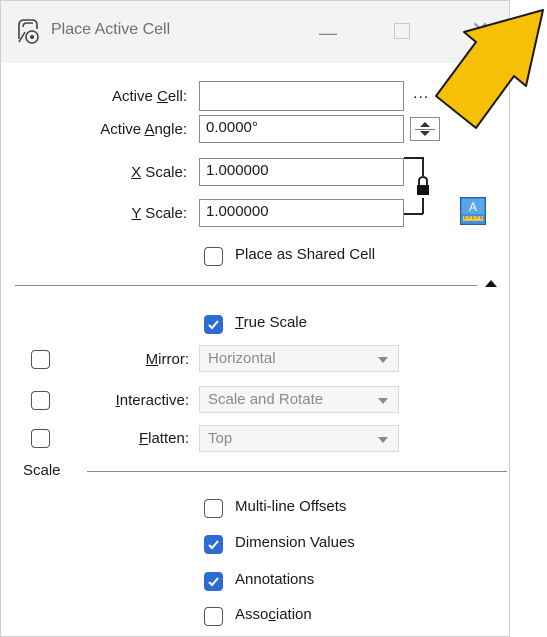 The height and width of the screenshot is (637, 547). What do you see at coordinates (213, 616) in the screenshot?
I see `association-checkbox` at bounding box center [213, 616].